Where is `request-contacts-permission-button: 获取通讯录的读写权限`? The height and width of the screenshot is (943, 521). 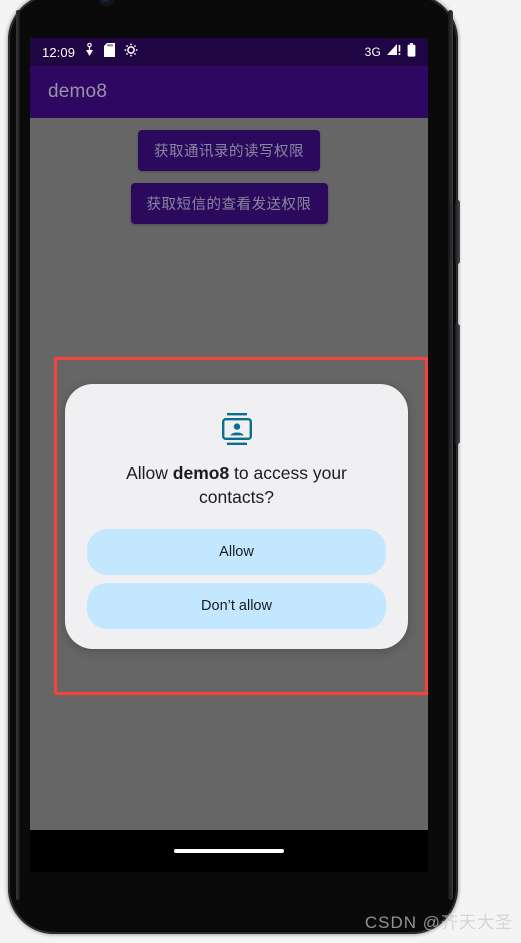 request-contacts-permission-button: 获取通讯录的读写权限 is located at coordinates (229, 150).